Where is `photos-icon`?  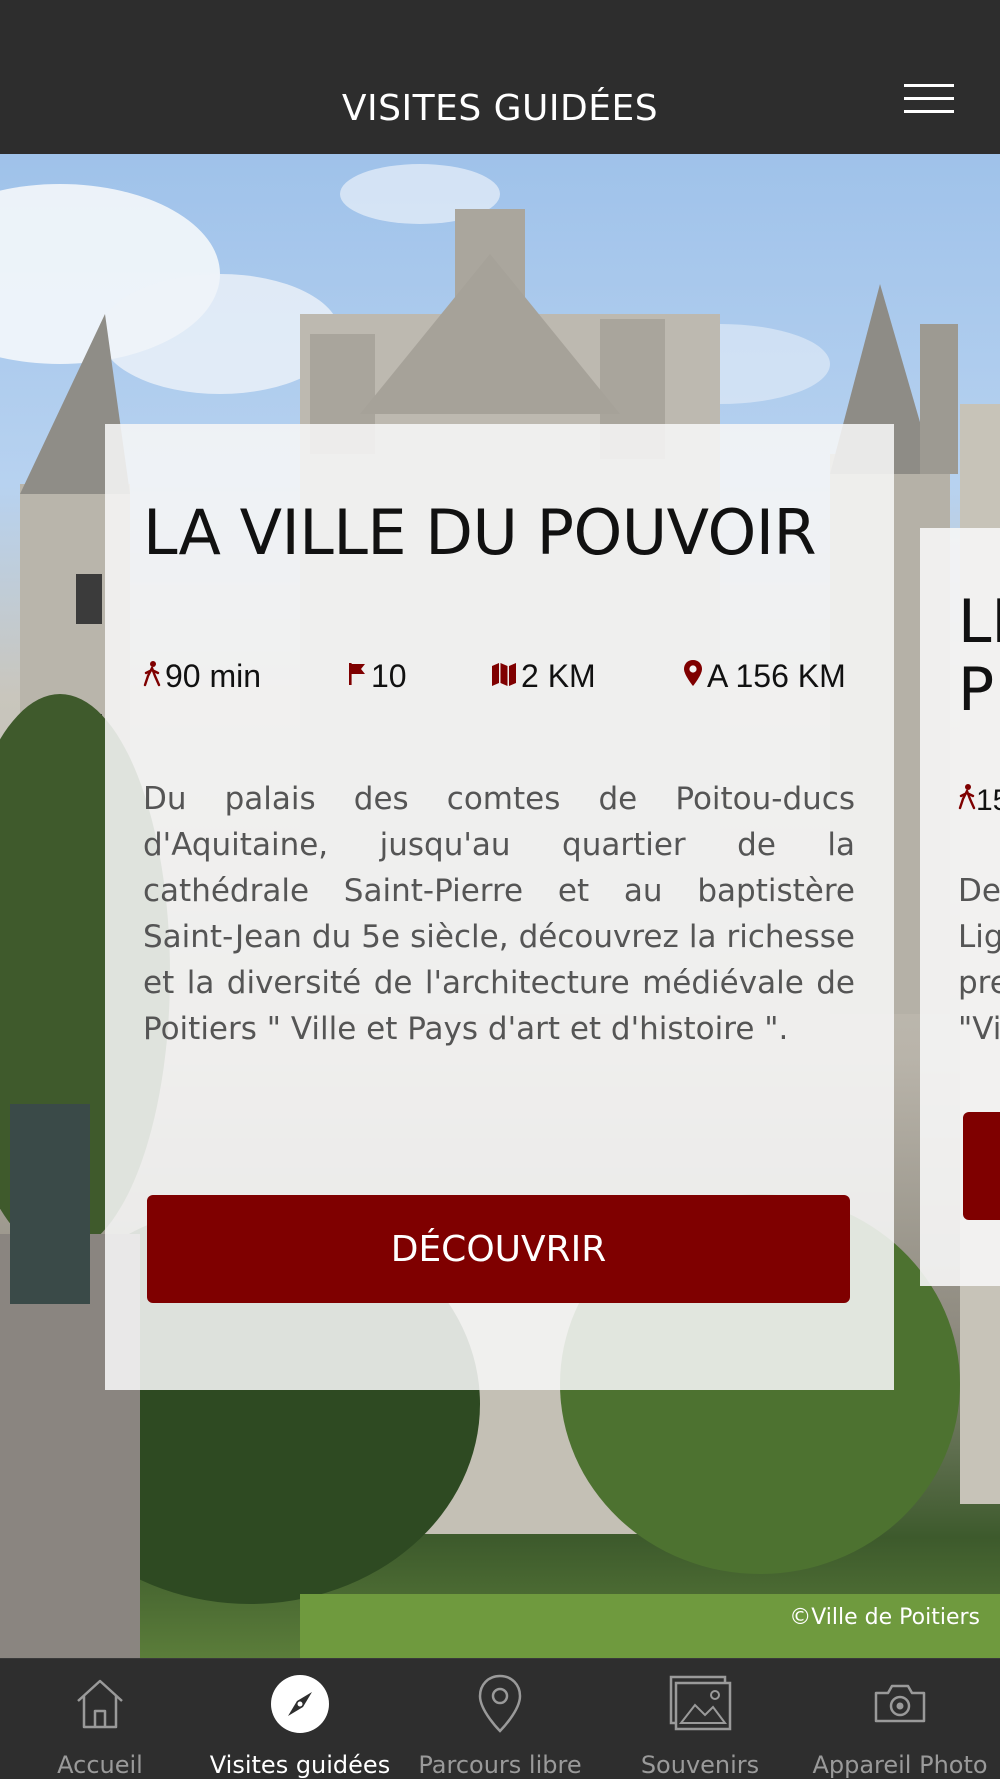 photos-icon is located at coordinates (700, 1706).